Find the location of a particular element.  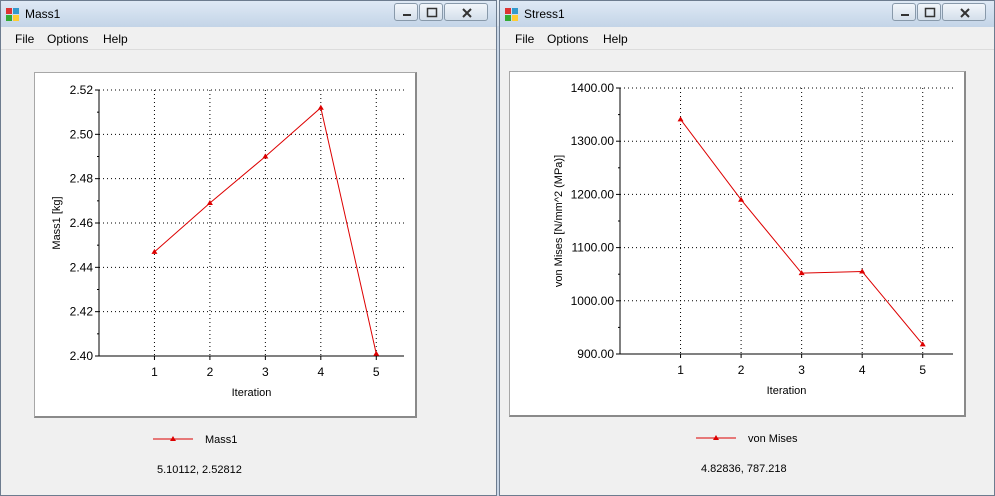

title-bar: Stress1 is located at coordinates (747, 14).